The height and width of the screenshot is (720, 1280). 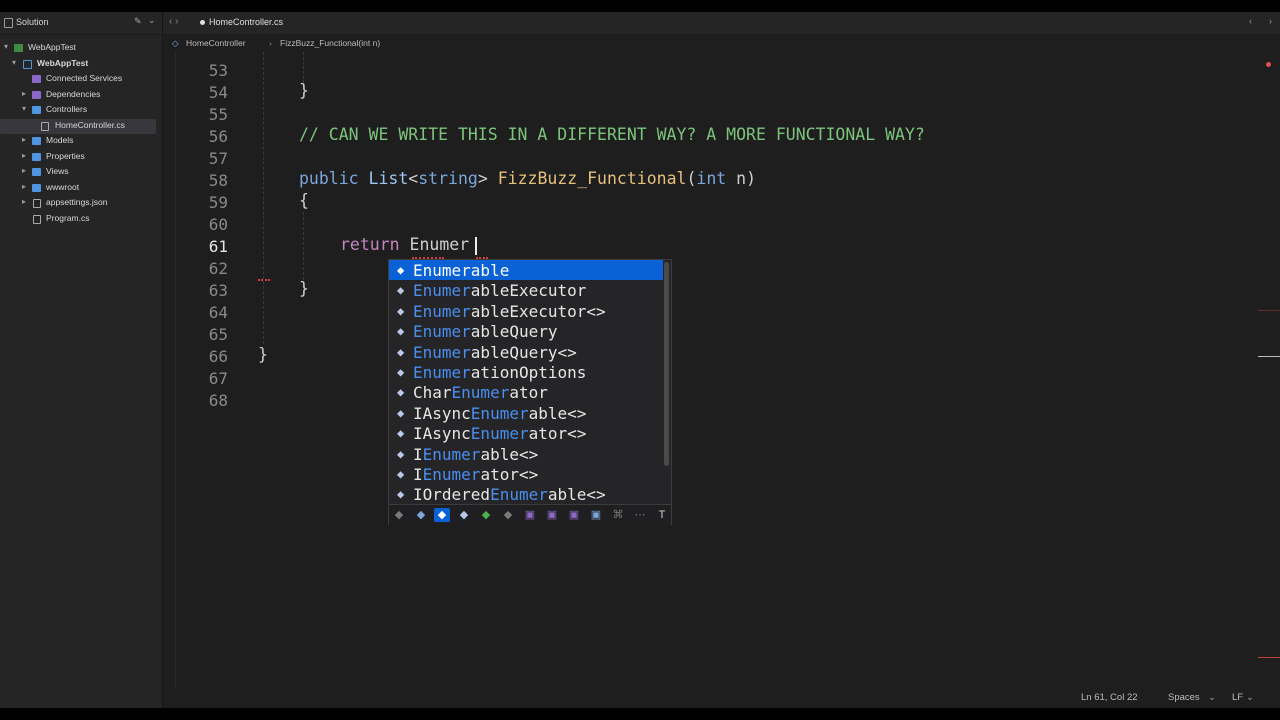 I want to click on completion-item: ◆ EnumerableExecutor, so click(x=526, y=290).